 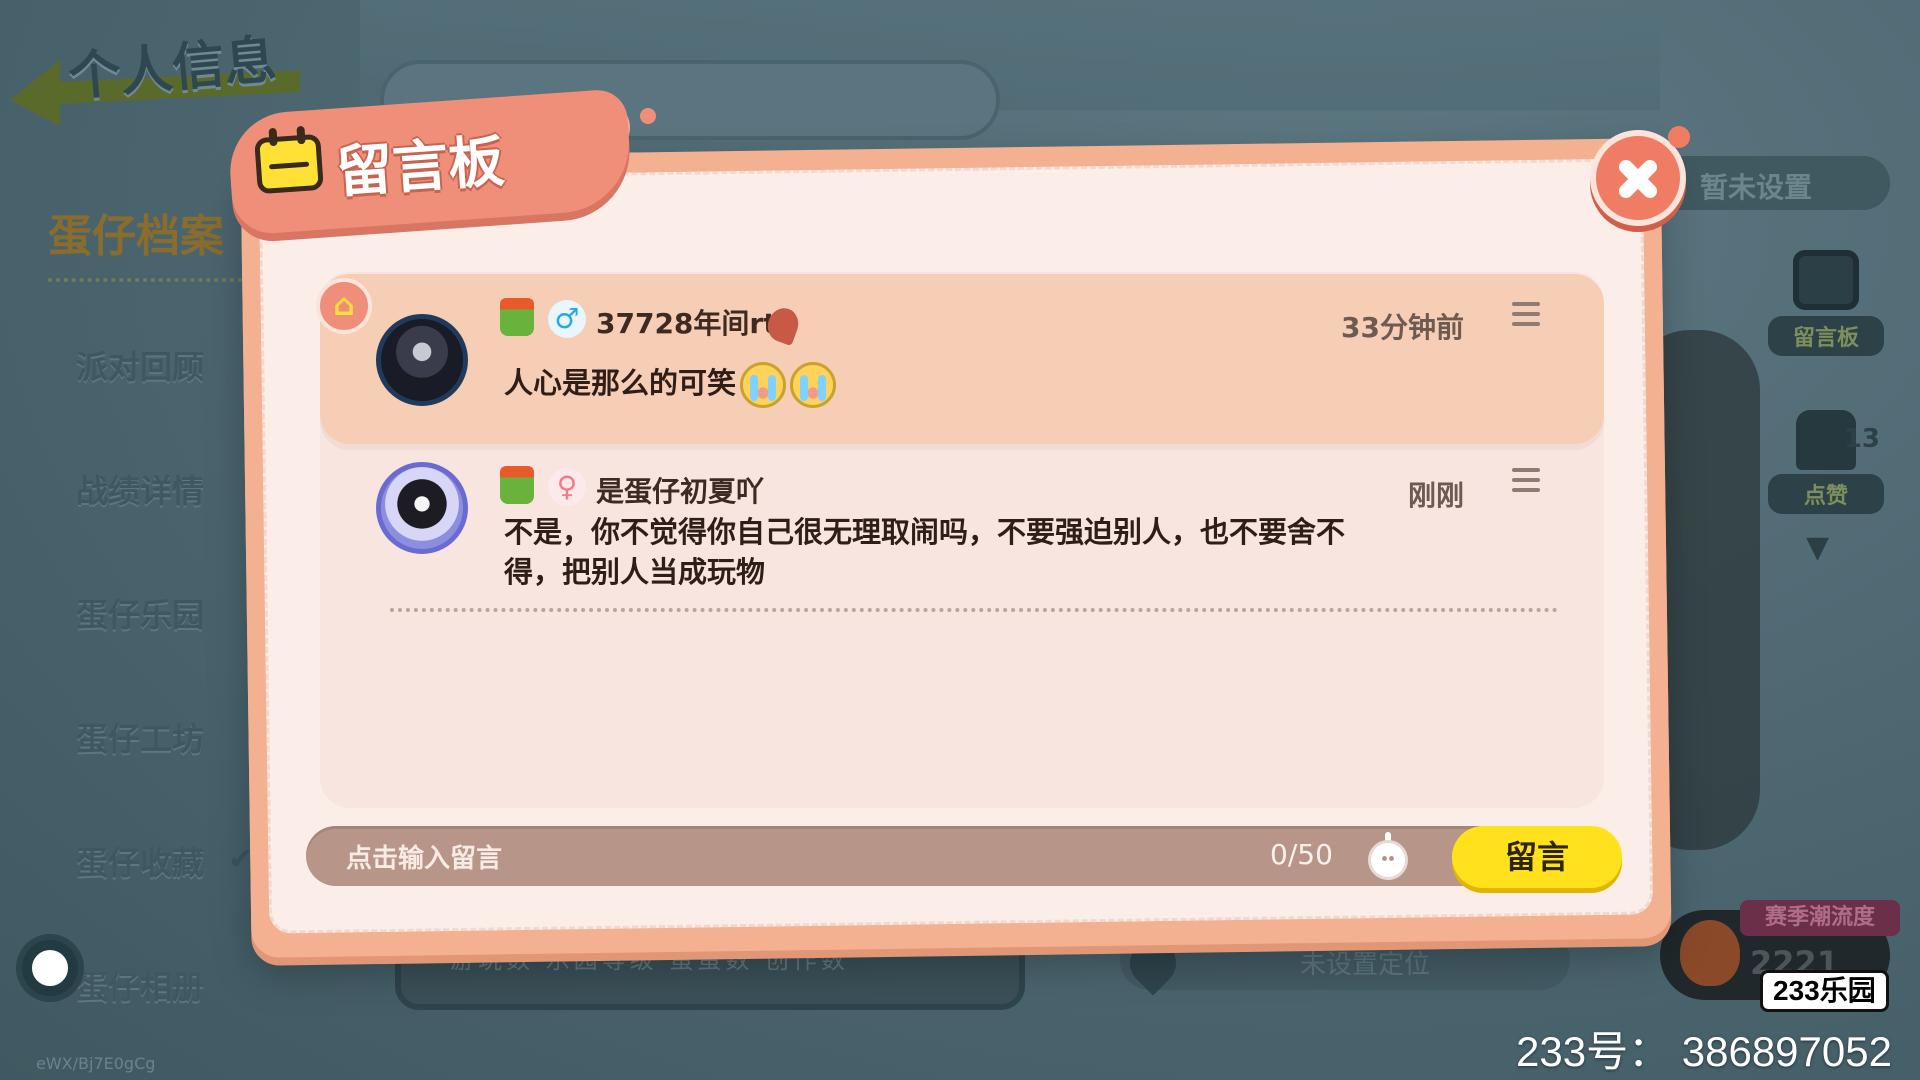 I want to click on board-button-label: 留言板, so click(x=1826, y=336).